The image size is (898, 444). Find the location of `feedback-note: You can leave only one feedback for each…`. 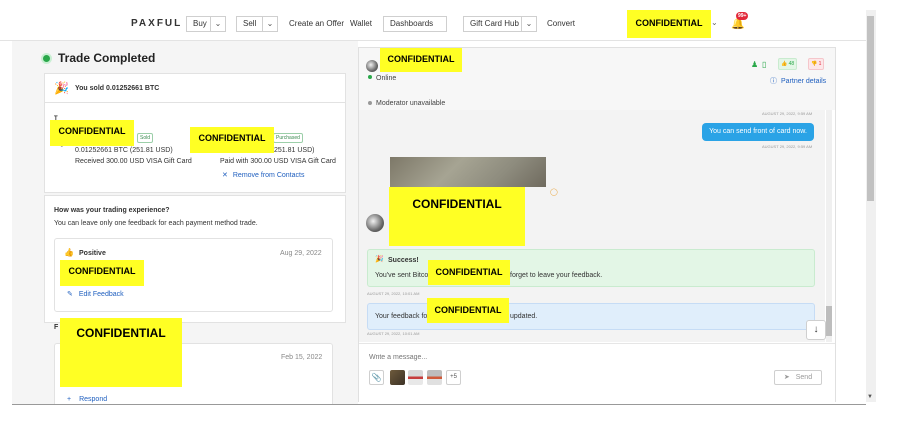

feedback-note: You can leave only one feedback for each… is located at coordinates (156, 223).